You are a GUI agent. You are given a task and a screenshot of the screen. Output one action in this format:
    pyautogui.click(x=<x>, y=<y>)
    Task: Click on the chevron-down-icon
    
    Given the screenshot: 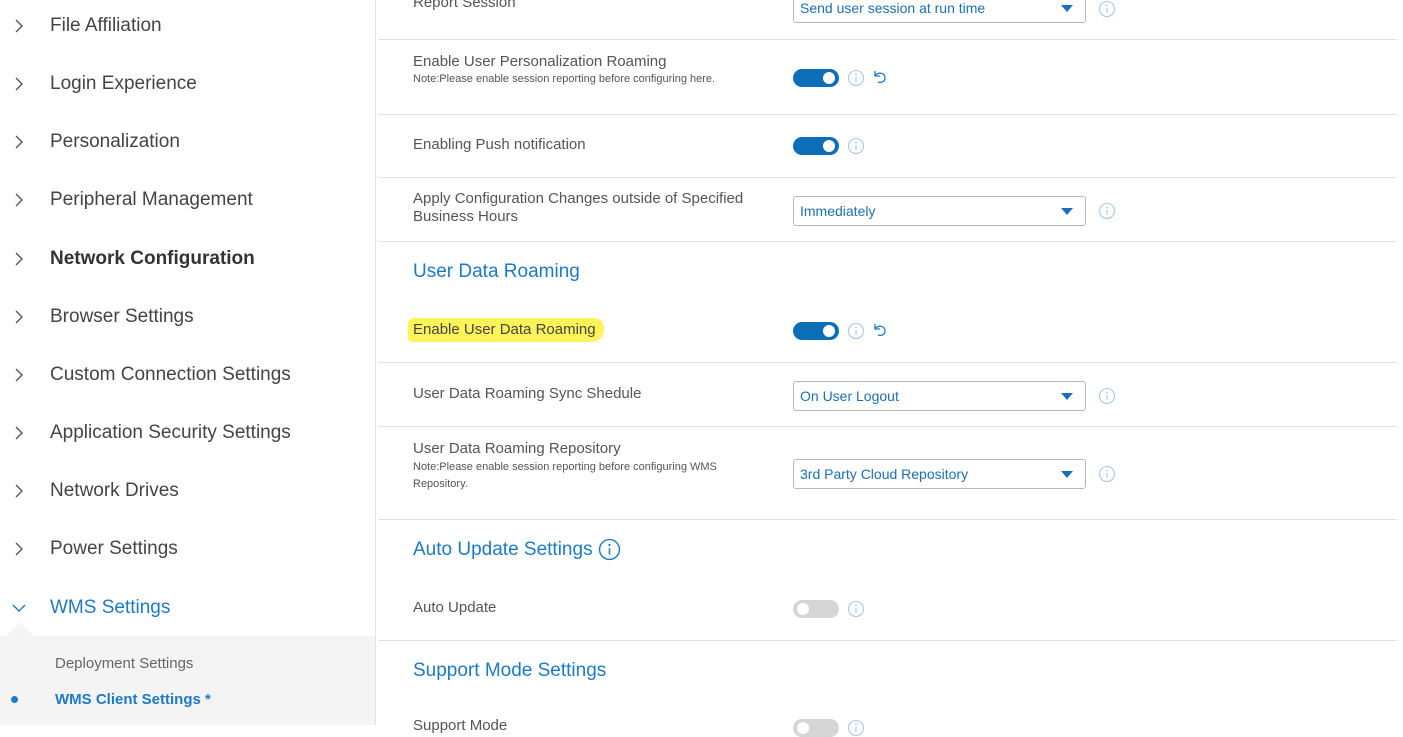 What is the action you would take?
    pyautogui.click(x=19, y=608)
    